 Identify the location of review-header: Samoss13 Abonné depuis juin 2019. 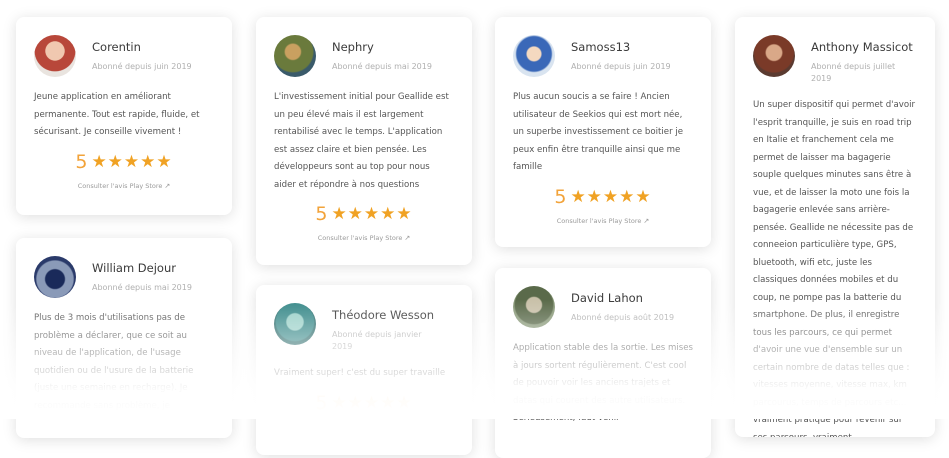
(603, 56).